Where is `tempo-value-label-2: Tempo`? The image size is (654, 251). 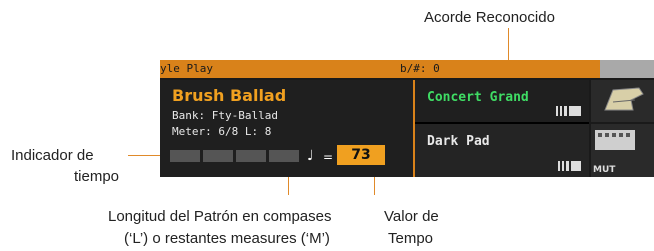
tempo-value-label-2: Tempo is located at coordinates (411, 238).